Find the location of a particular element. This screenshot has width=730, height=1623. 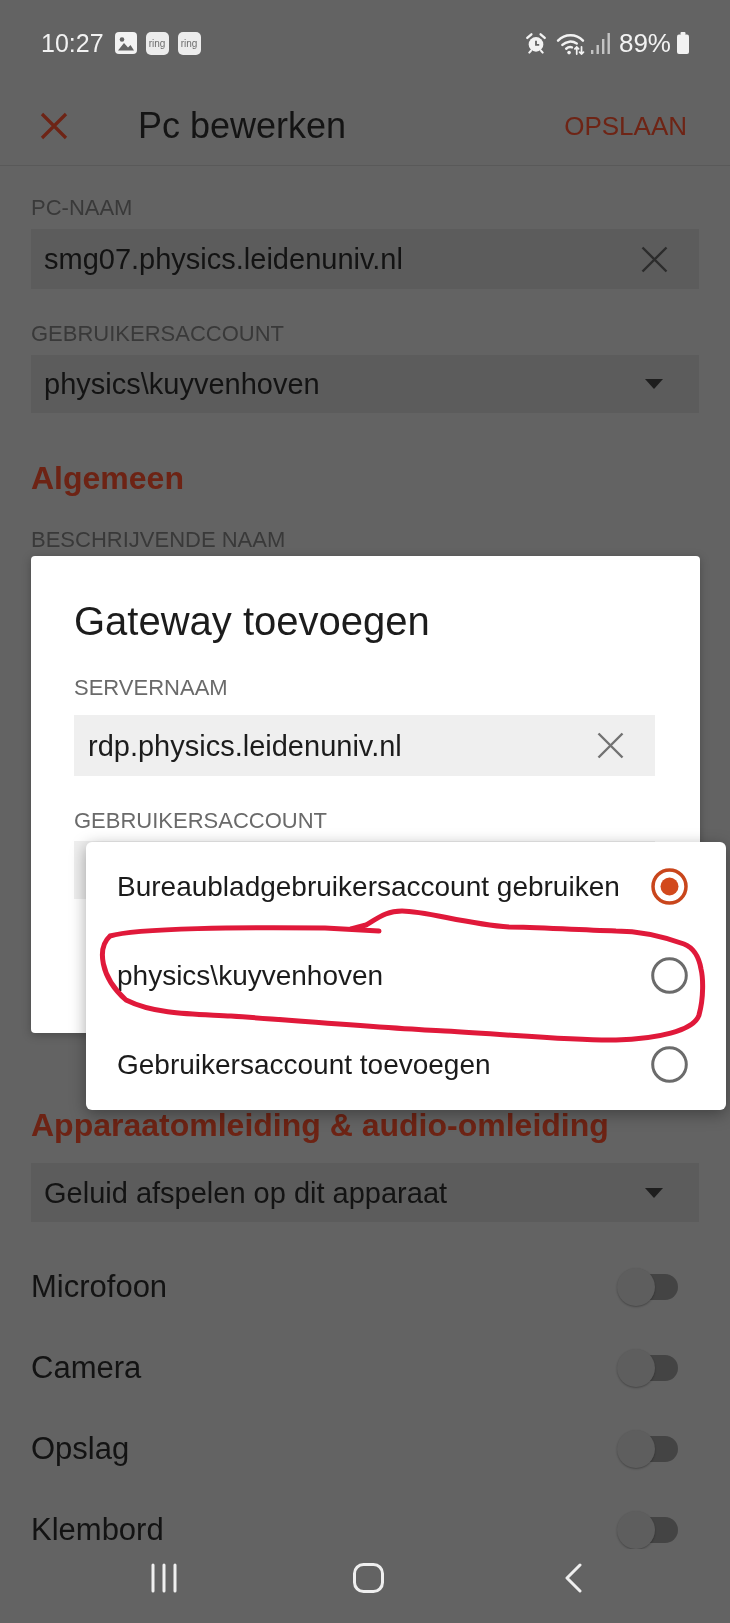

home-icon is located at coordinates (368, 1578).